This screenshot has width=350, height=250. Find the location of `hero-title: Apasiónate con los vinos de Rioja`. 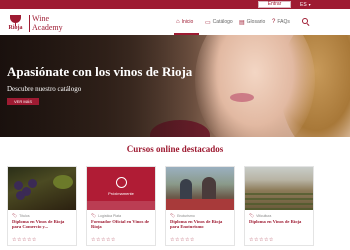

hero-title: Apasiónate con los vinos de Rioja is located at coordinates (100, 71).